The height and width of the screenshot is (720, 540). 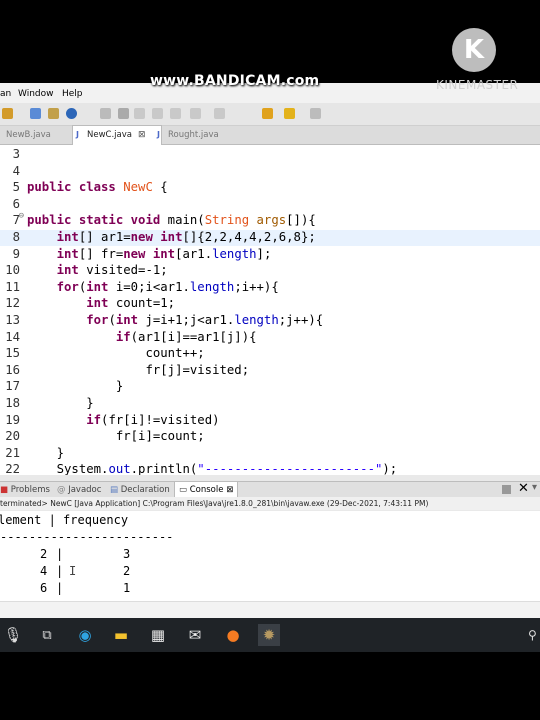 I want to click on text-cursor-icon: I, so click(x=73, y=571).